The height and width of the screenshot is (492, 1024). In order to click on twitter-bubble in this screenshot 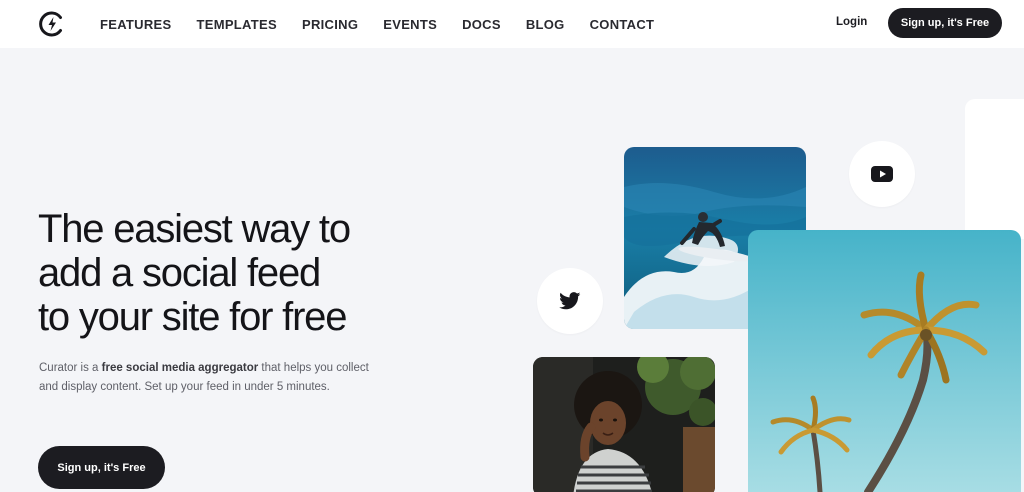, I will do `click(570, 301)`.